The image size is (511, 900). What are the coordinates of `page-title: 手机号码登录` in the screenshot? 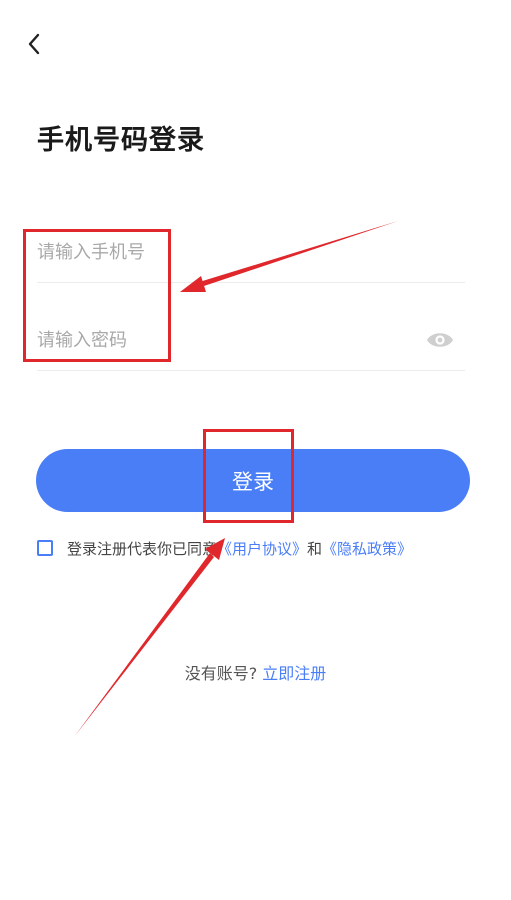 It's located at (121, 140).